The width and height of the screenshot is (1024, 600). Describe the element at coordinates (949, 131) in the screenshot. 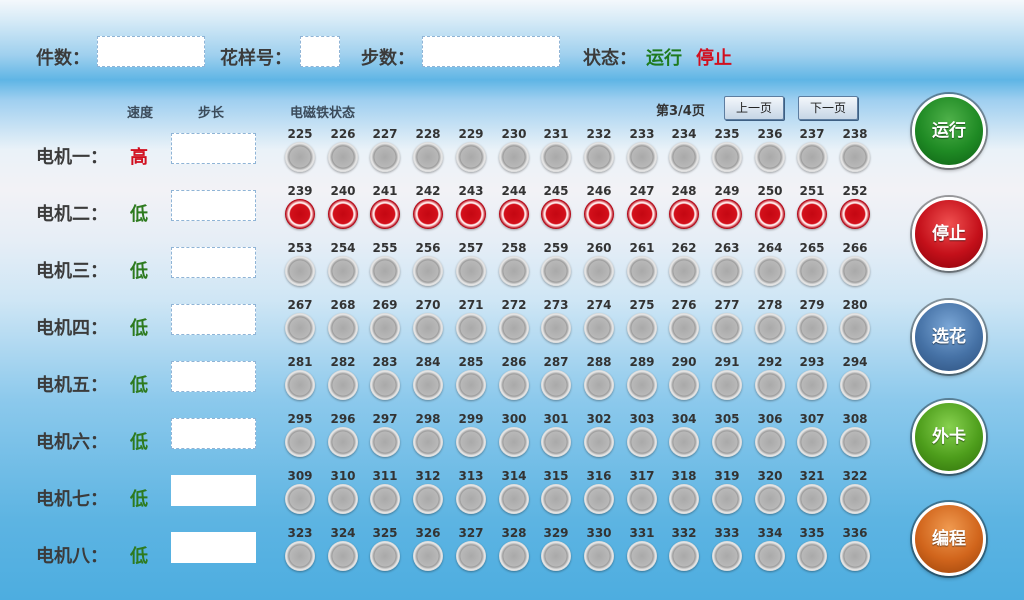

I see `run-button: 运行` at that location.